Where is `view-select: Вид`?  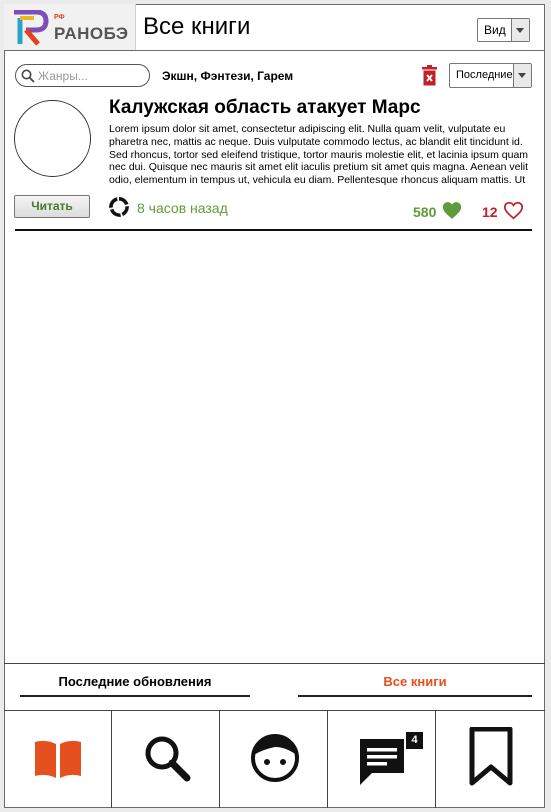 view-select: Вид is located at coordinates (503, 30).